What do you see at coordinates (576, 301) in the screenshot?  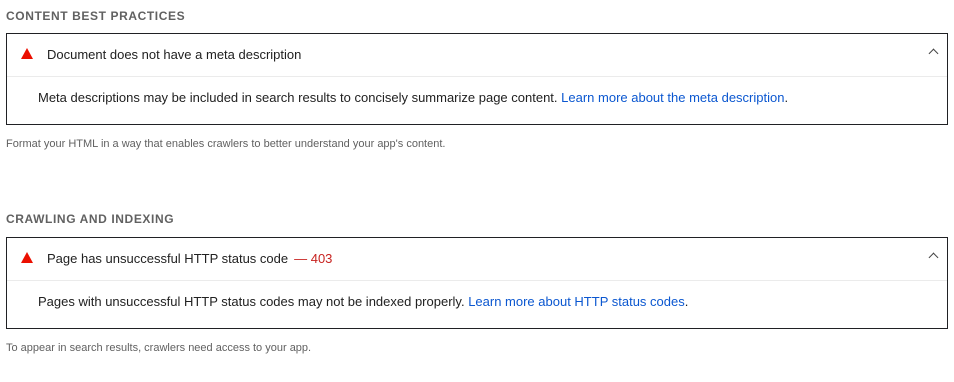 I see `learn-more-link: Learn more about HTTP status codes` at bounding box center [576, 301].